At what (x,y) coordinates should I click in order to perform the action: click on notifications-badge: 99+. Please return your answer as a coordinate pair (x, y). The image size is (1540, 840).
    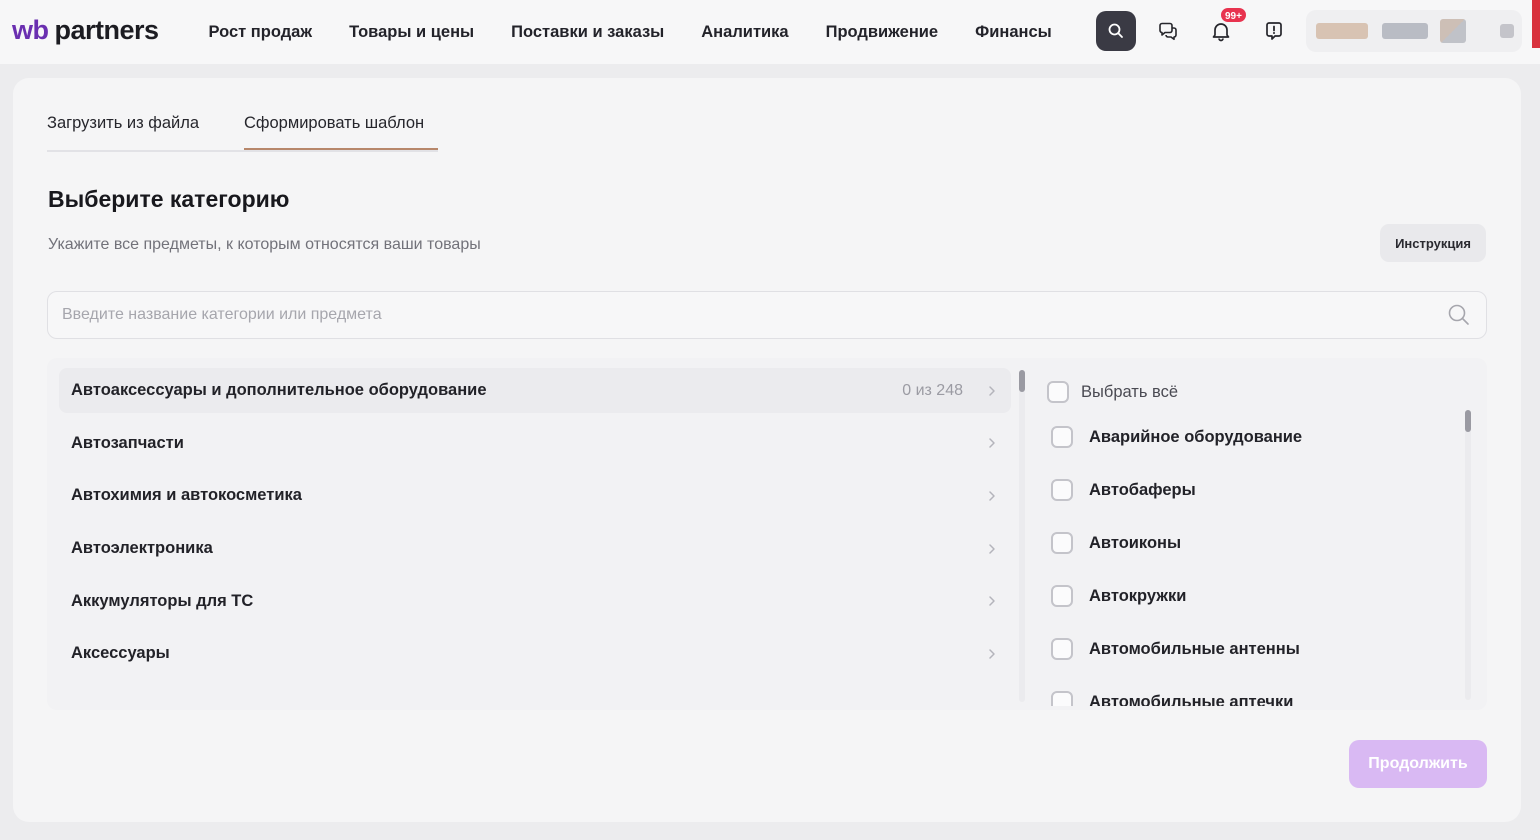
    Looking at the image, I should click on (1233, 15).